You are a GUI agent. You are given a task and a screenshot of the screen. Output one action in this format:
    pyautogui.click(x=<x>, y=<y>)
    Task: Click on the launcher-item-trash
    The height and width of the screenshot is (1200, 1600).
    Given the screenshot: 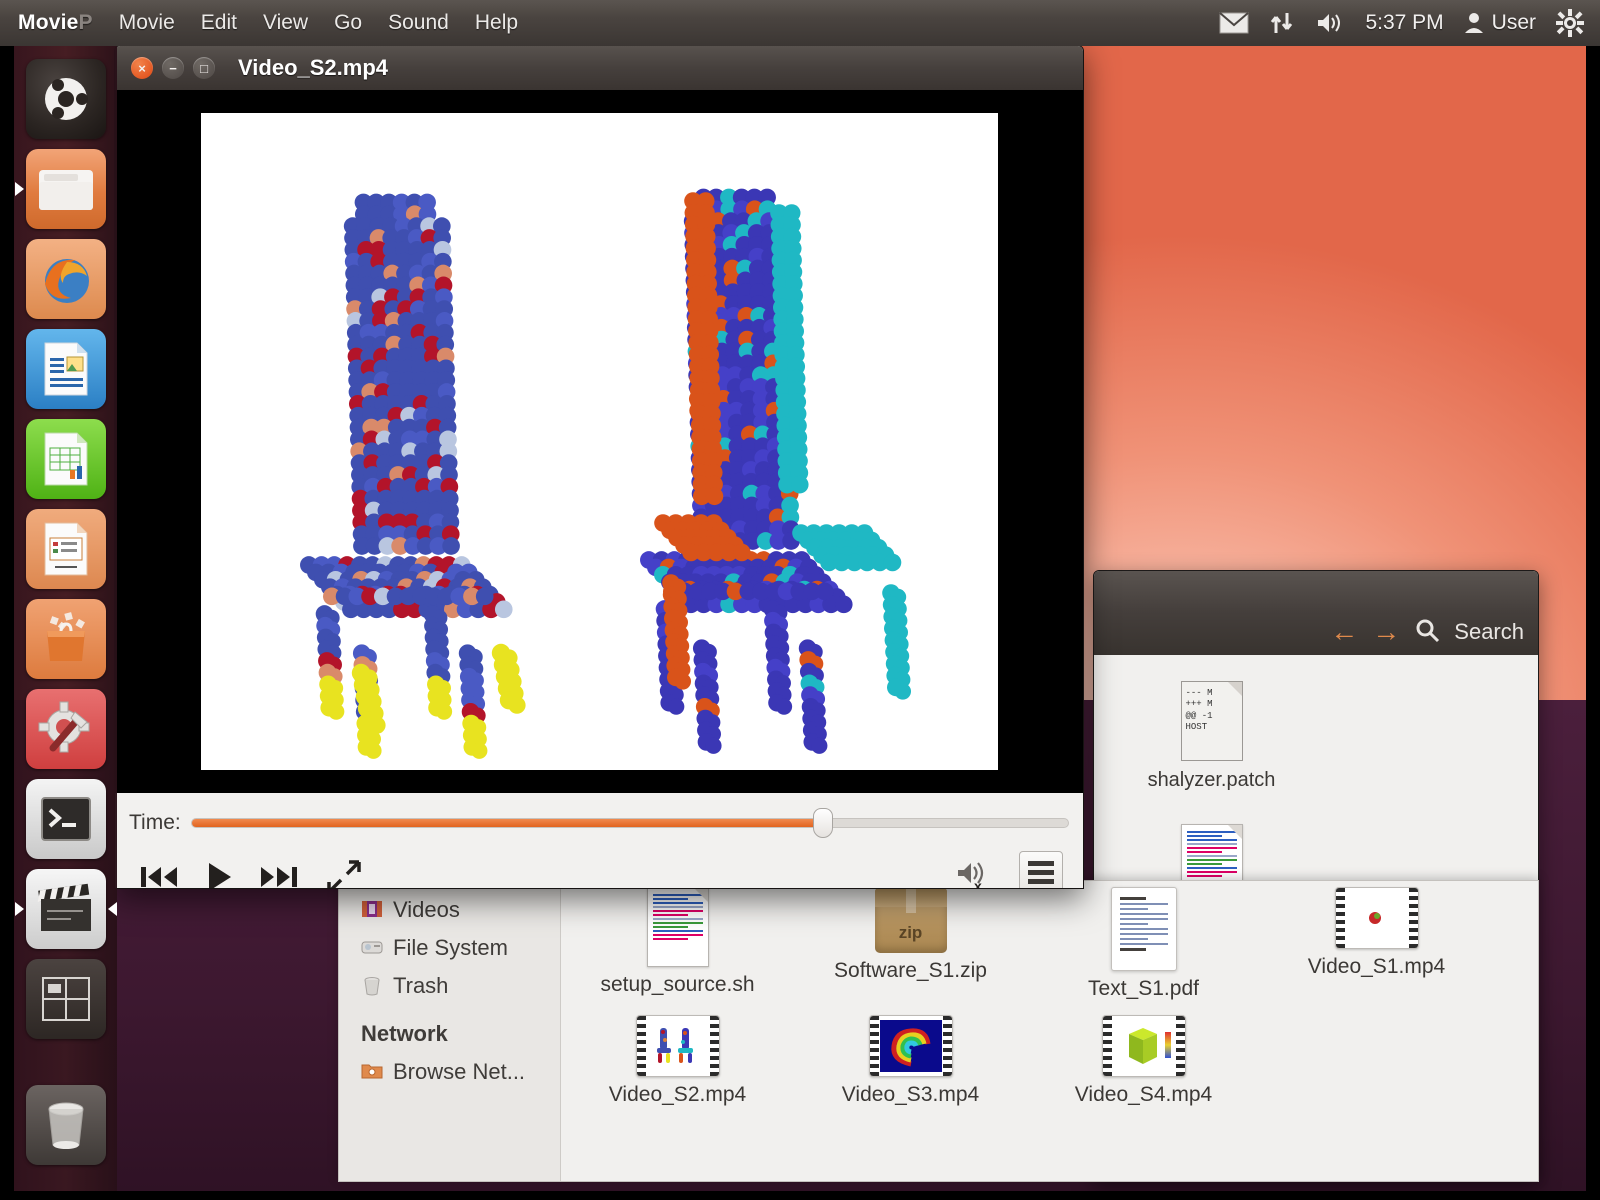 What is the action you would take?
    pyautogui.click(x=65, y=1125)
    